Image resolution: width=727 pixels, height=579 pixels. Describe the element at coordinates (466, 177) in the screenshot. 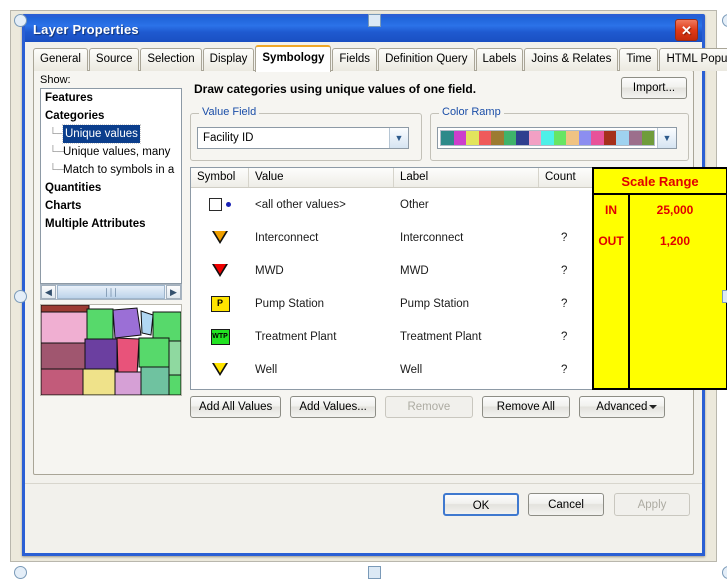

I see `column-header-label: Label` at that location.